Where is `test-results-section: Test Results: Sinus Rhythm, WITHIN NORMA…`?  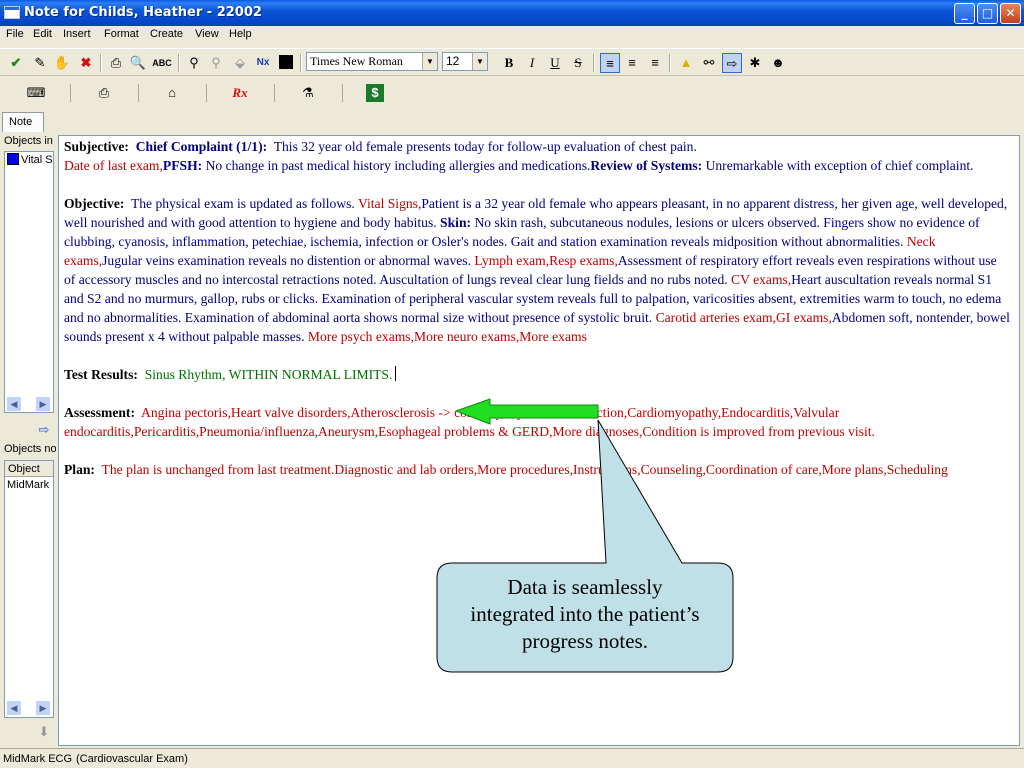 test-results-section: Test Results: Sinus Rhythm, WITHIN NORMA… is located at coordinates (537, 374).